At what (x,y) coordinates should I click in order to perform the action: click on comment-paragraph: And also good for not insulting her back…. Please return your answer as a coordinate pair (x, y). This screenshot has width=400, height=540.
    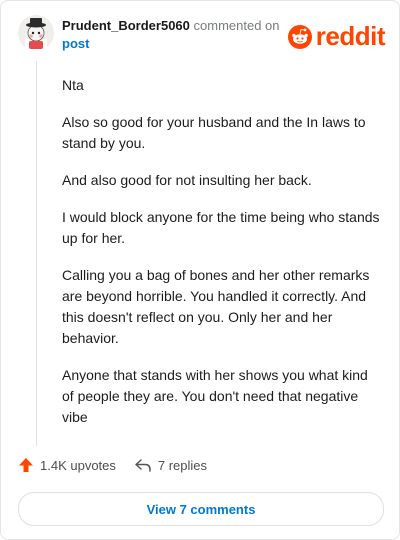
    Looking at the image, I should click on (187, 180).